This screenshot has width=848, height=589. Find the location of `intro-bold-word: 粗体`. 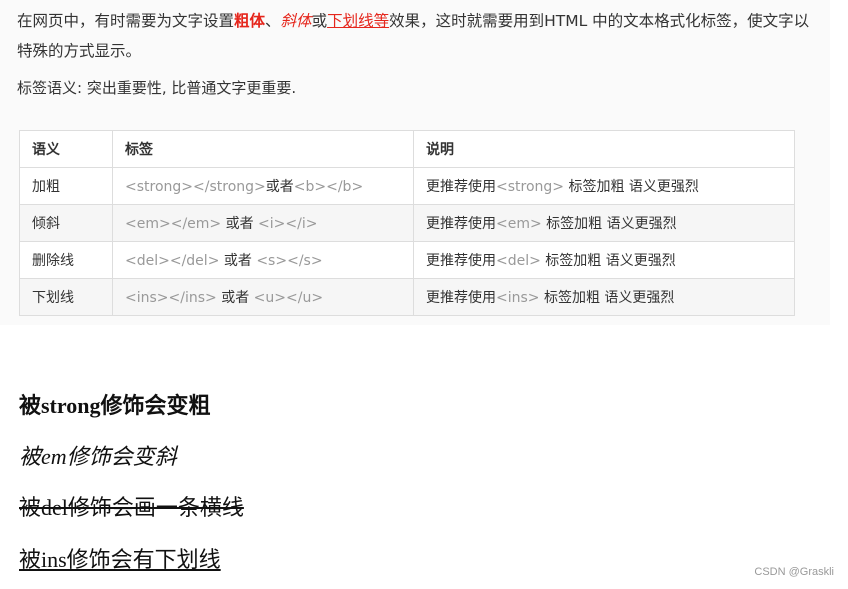

intro-bold-word: 粗体 is located at coordinates (250, 21).